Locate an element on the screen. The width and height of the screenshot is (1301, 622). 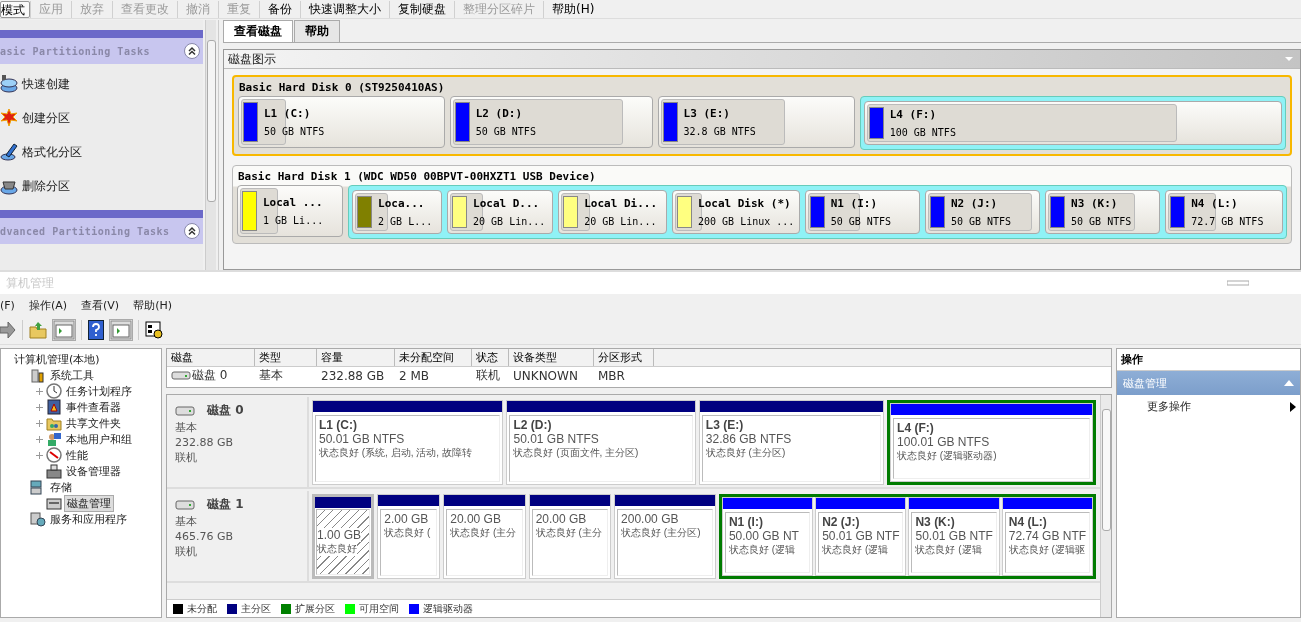
tree-item: 计算机管理(本地) is located at coordinates (57, 359).